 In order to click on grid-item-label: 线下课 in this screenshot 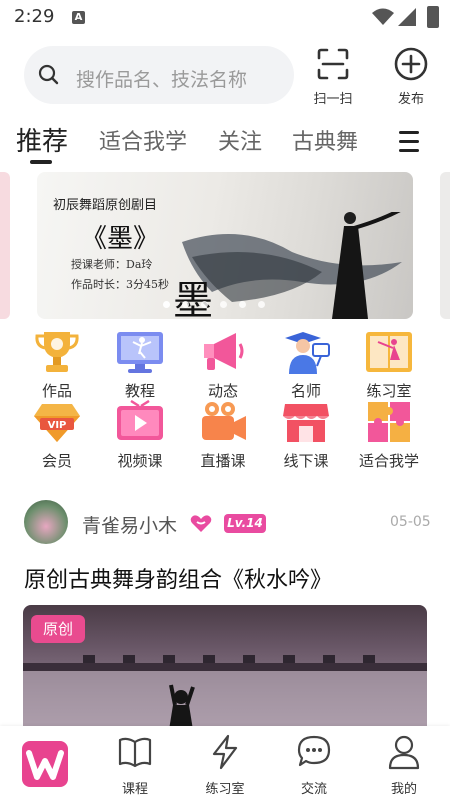, I will do `click(306, 461)`.